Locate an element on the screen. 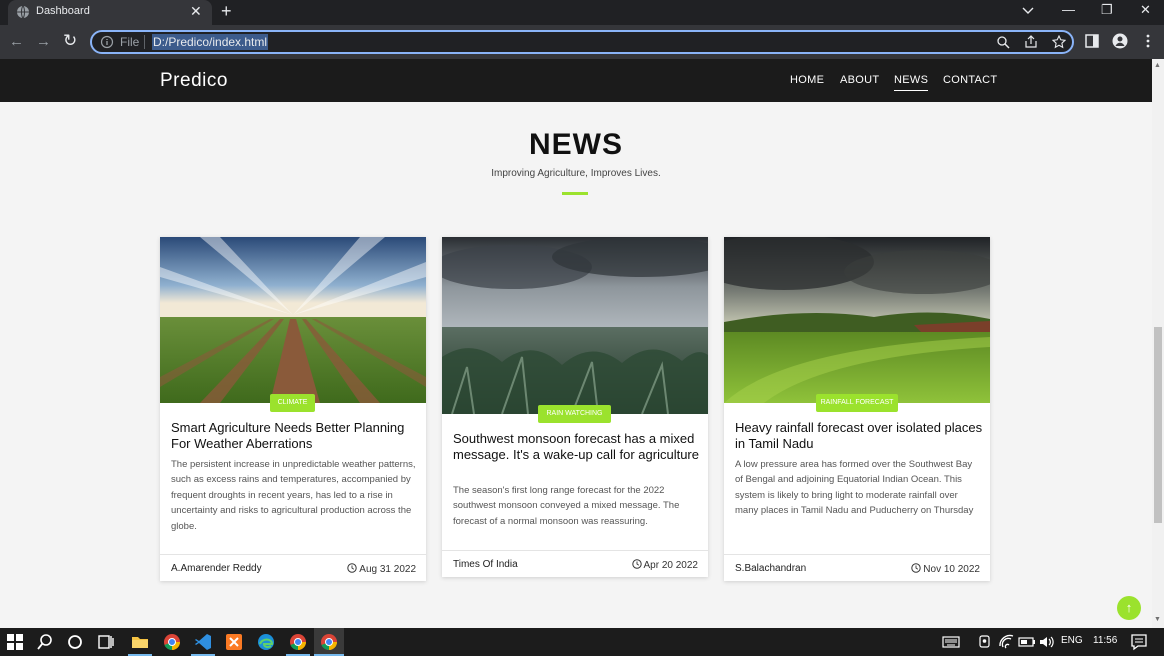 The width and height of the screenshot is (1164, 656). card-image-rainy-field is located at coordinates (575, 325).